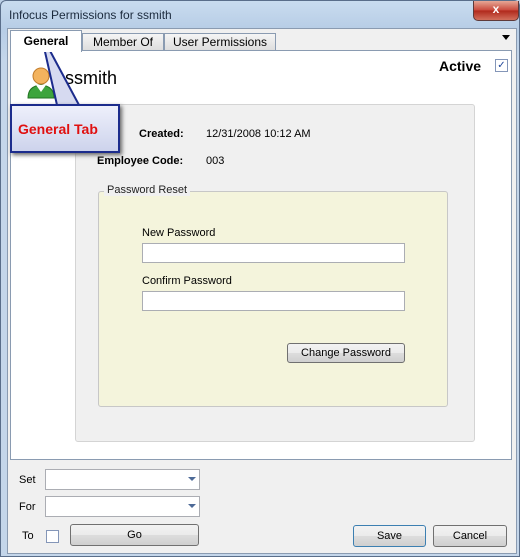 The height and width of the screenshot is (557, 520). I want to click on created-label: Created:, so click(161, 134).